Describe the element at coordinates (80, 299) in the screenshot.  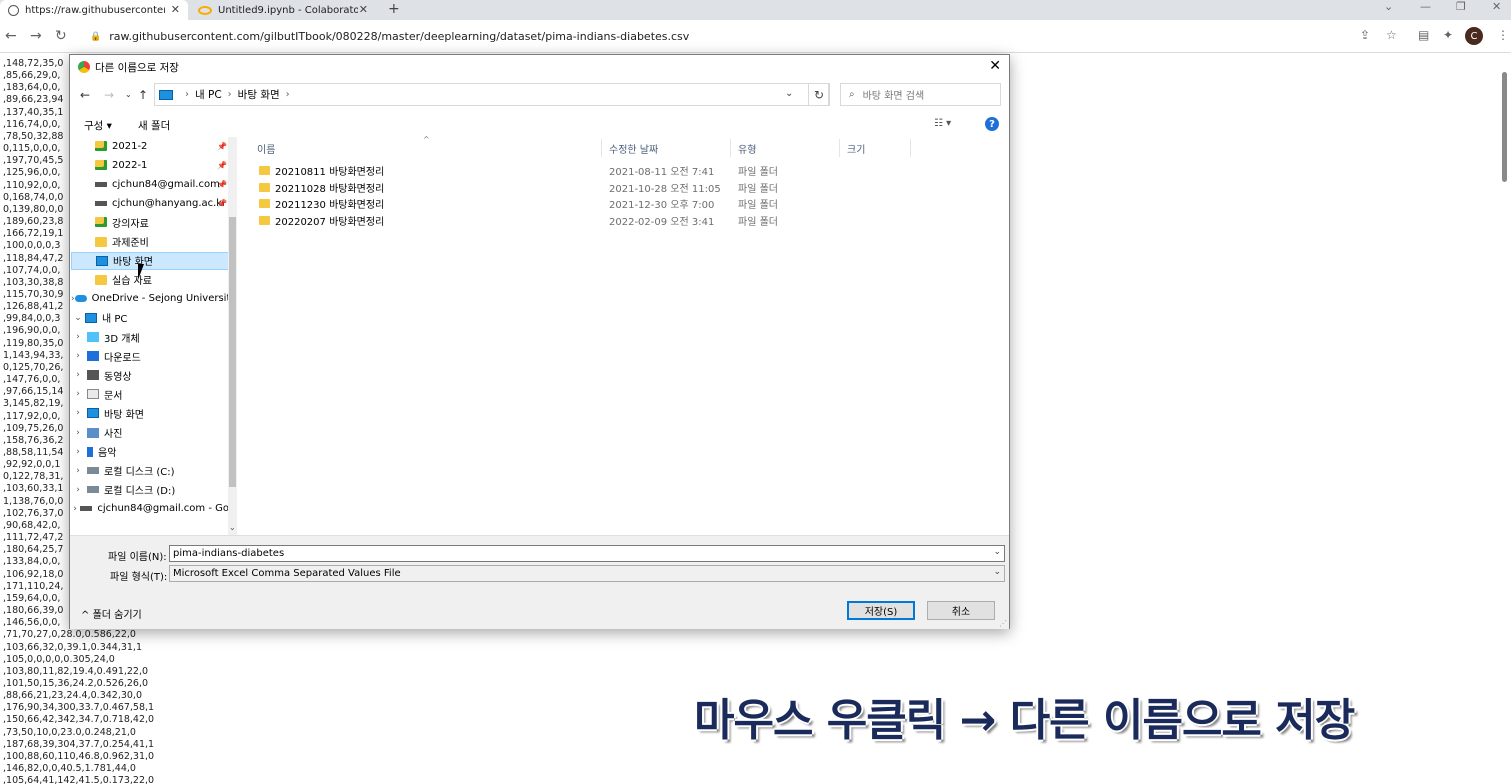
I see `onedrive-icon` at that location.